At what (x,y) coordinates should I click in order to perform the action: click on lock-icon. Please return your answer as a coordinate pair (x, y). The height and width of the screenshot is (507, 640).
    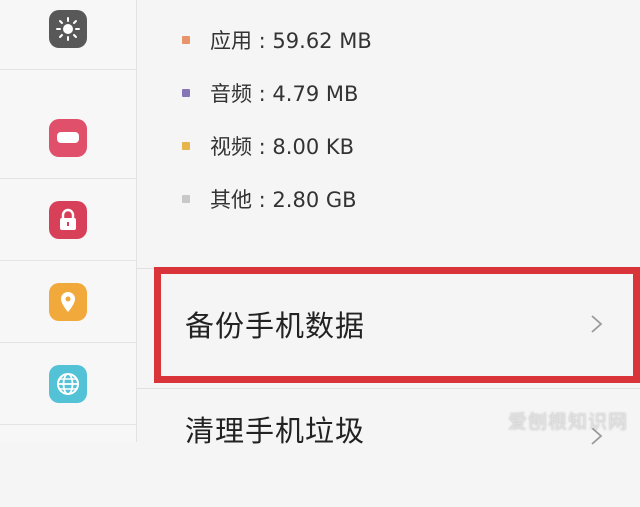
    Looking at the image, I should click on (68, 219).